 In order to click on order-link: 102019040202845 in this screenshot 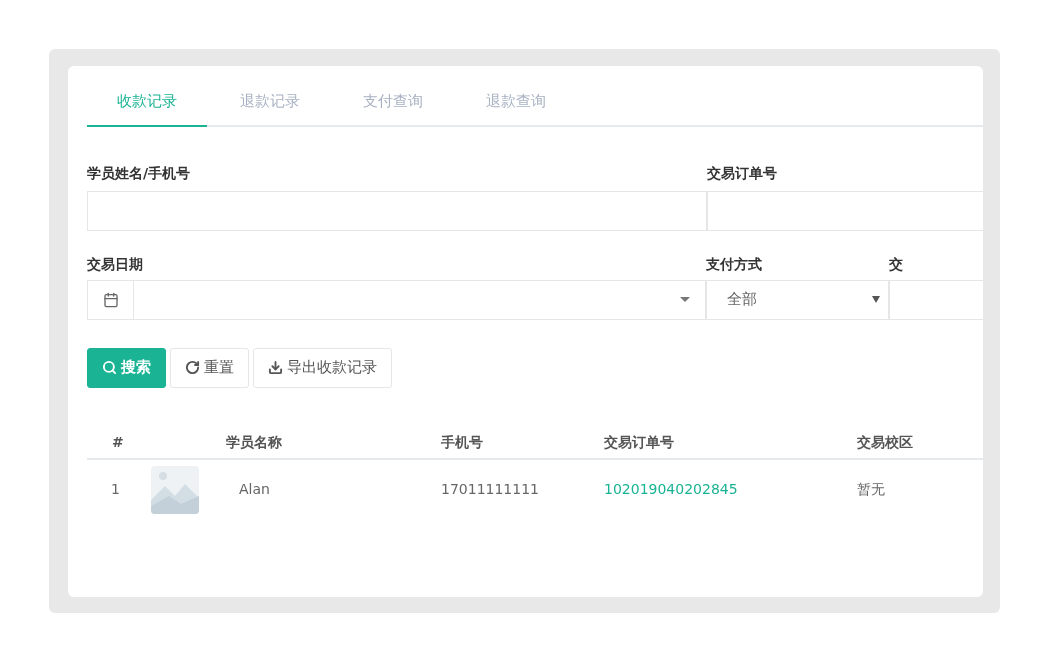, I will do `click(671, 489)`.